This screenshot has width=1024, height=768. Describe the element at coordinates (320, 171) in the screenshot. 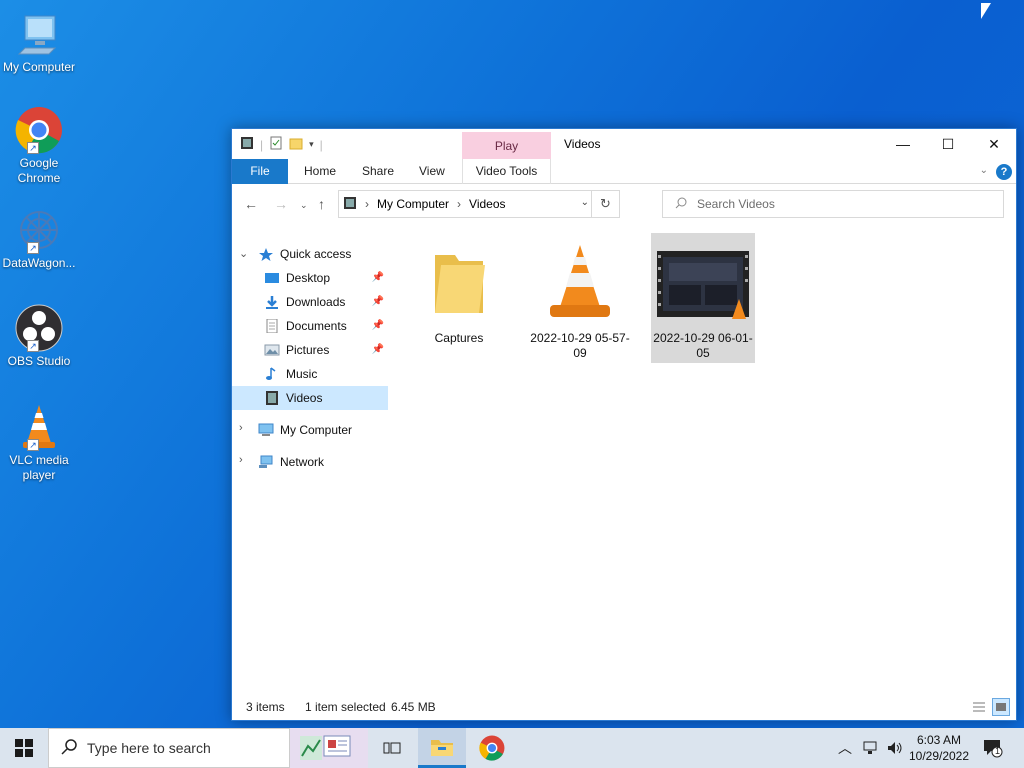

I see `tab-home: Home` at that location.